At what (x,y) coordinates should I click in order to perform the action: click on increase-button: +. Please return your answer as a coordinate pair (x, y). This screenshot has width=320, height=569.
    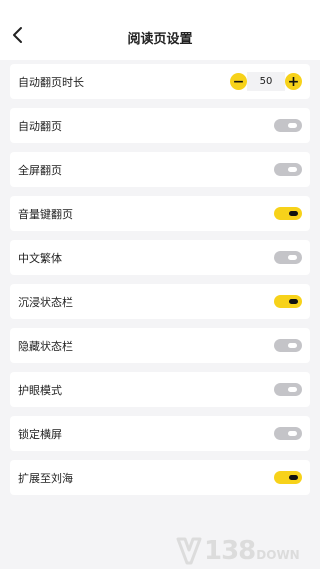
    Looking at the image, I should click on (293, 81).